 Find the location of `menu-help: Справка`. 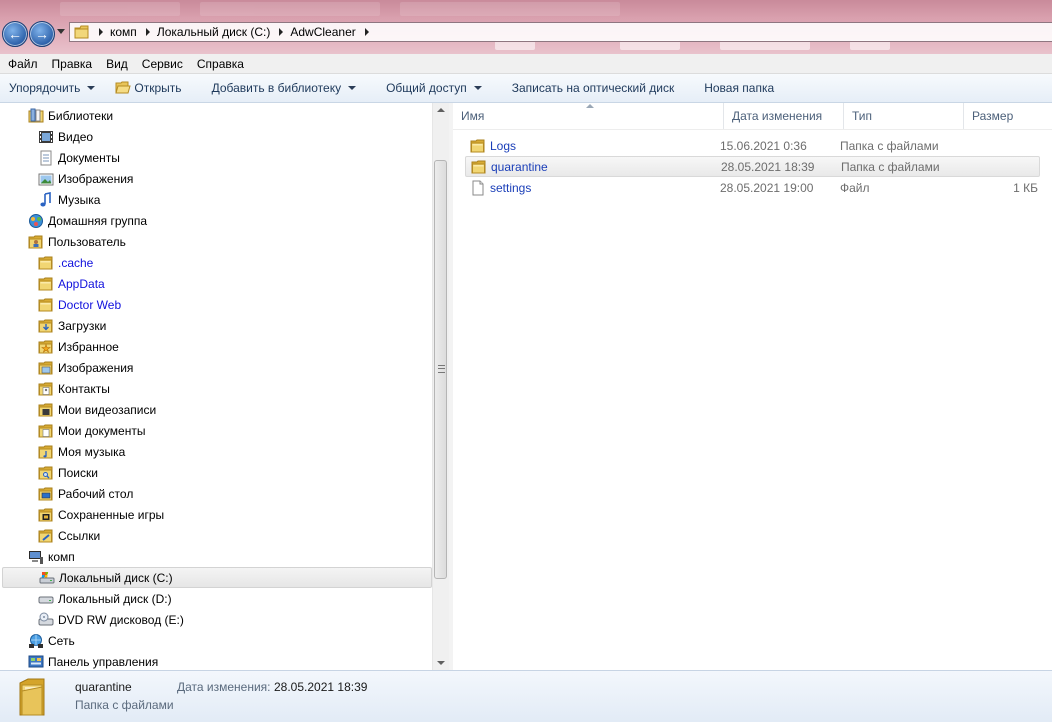

menu-help: Справка is located at coordinates (219, 64).